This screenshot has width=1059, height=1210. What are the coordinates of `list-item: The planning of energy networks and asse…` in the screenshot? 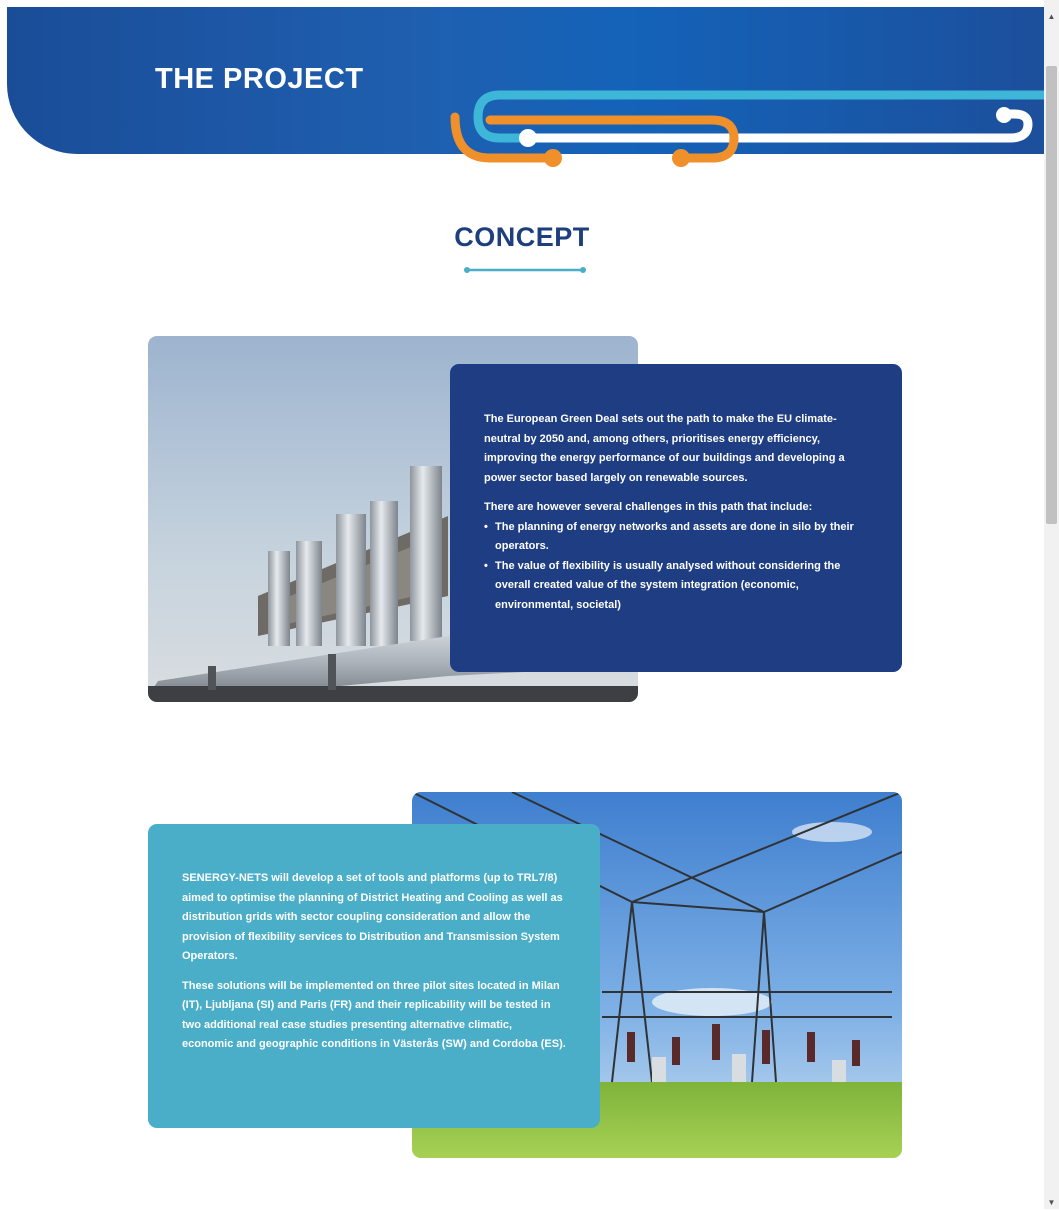 It's located at (676, 537).